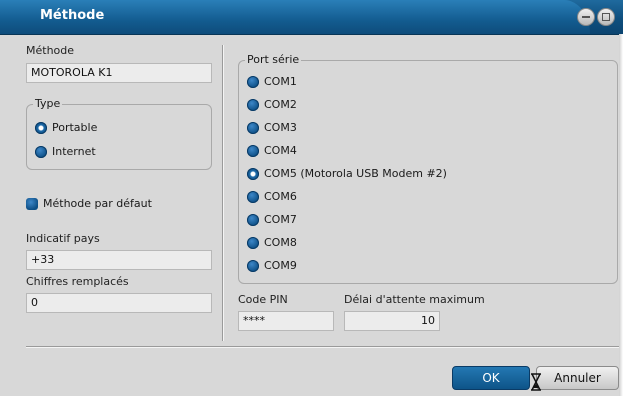  What do you see at coordinates (119, 133) in the screenshot?
I see `type-group: Type Portable Internet` at bounding box center [119, 133].